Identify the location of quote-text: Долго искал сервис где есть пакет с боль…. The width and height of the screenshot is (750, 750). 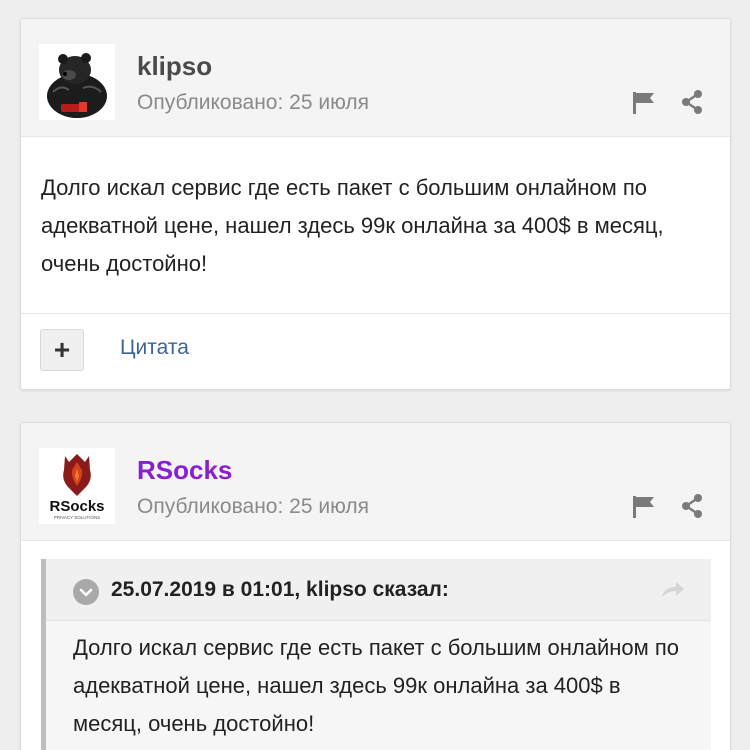
(376, 685).